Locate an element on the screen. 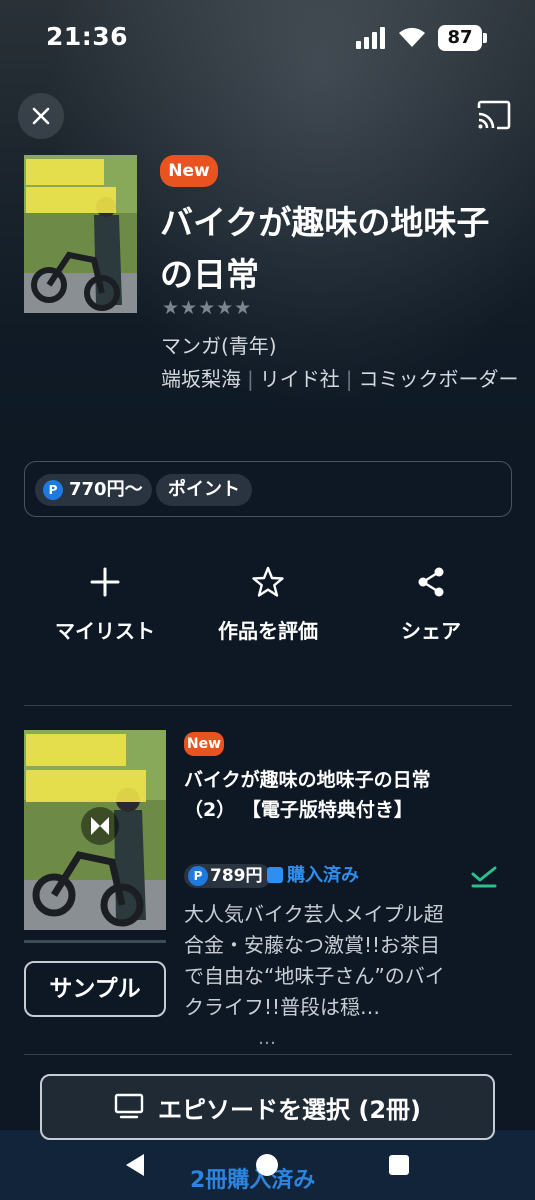 The height and width of the screenshot is (1200, 535). episode-price-value: 789円 is located at coordinates (236, 876).